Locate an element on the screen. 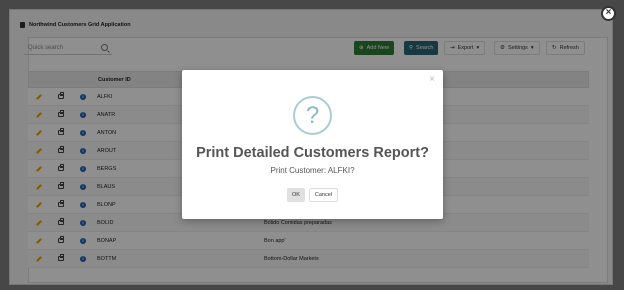  close-icon: × is located at coordinates (608, 13).